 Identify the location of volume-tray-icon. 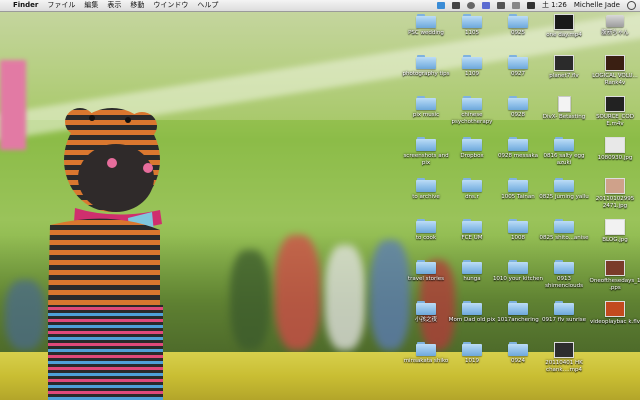
(515, 5).